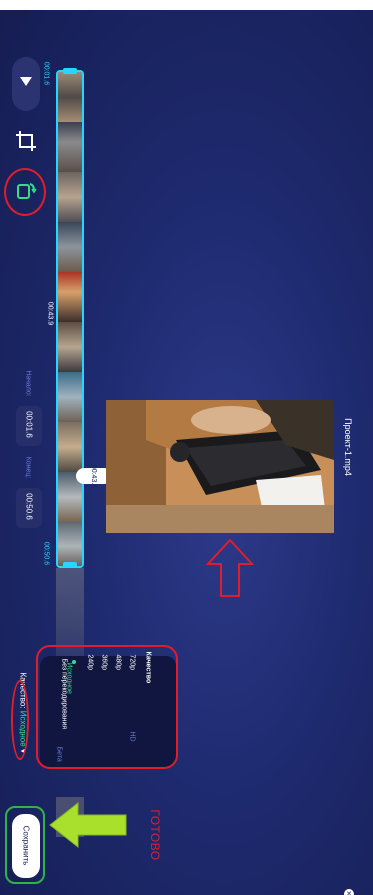 This screenshot has height=895, width=373. What do you see at coordinates (70, 565) in the screenshot?
I see `trim-end-handle` at bounding box center [70, 565].